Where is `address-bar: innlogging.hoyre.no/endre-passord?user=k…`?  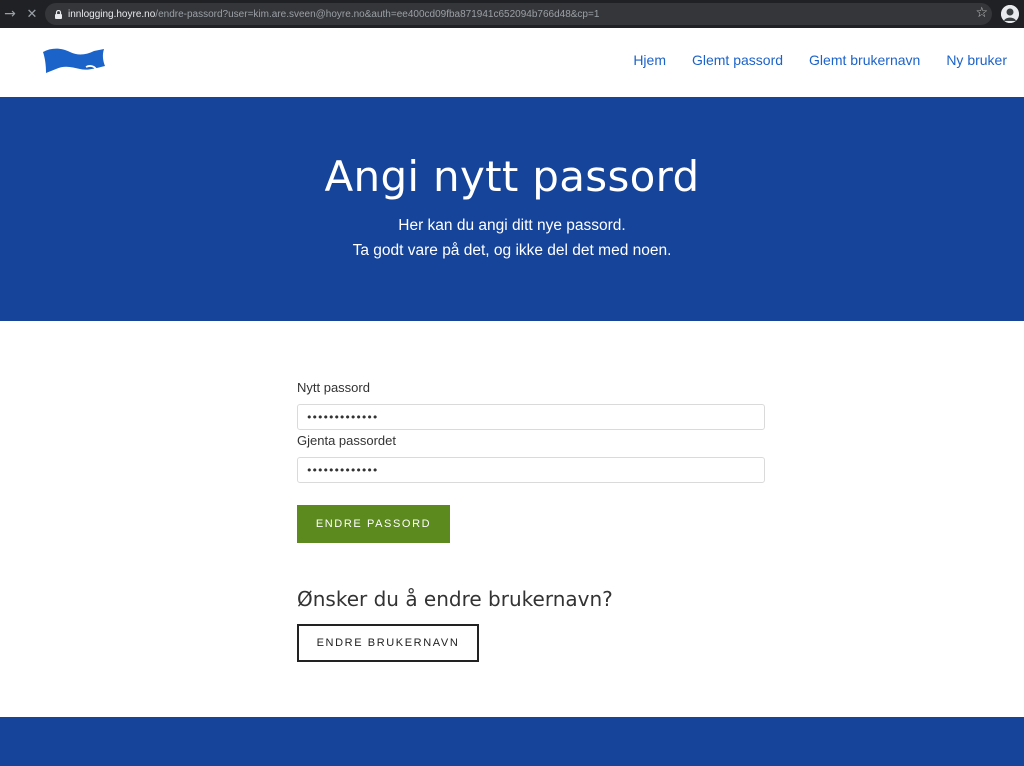 address-bar: innlogging.hoyre.no/endre-passord?user=k… is located at coordinates (518, 14).